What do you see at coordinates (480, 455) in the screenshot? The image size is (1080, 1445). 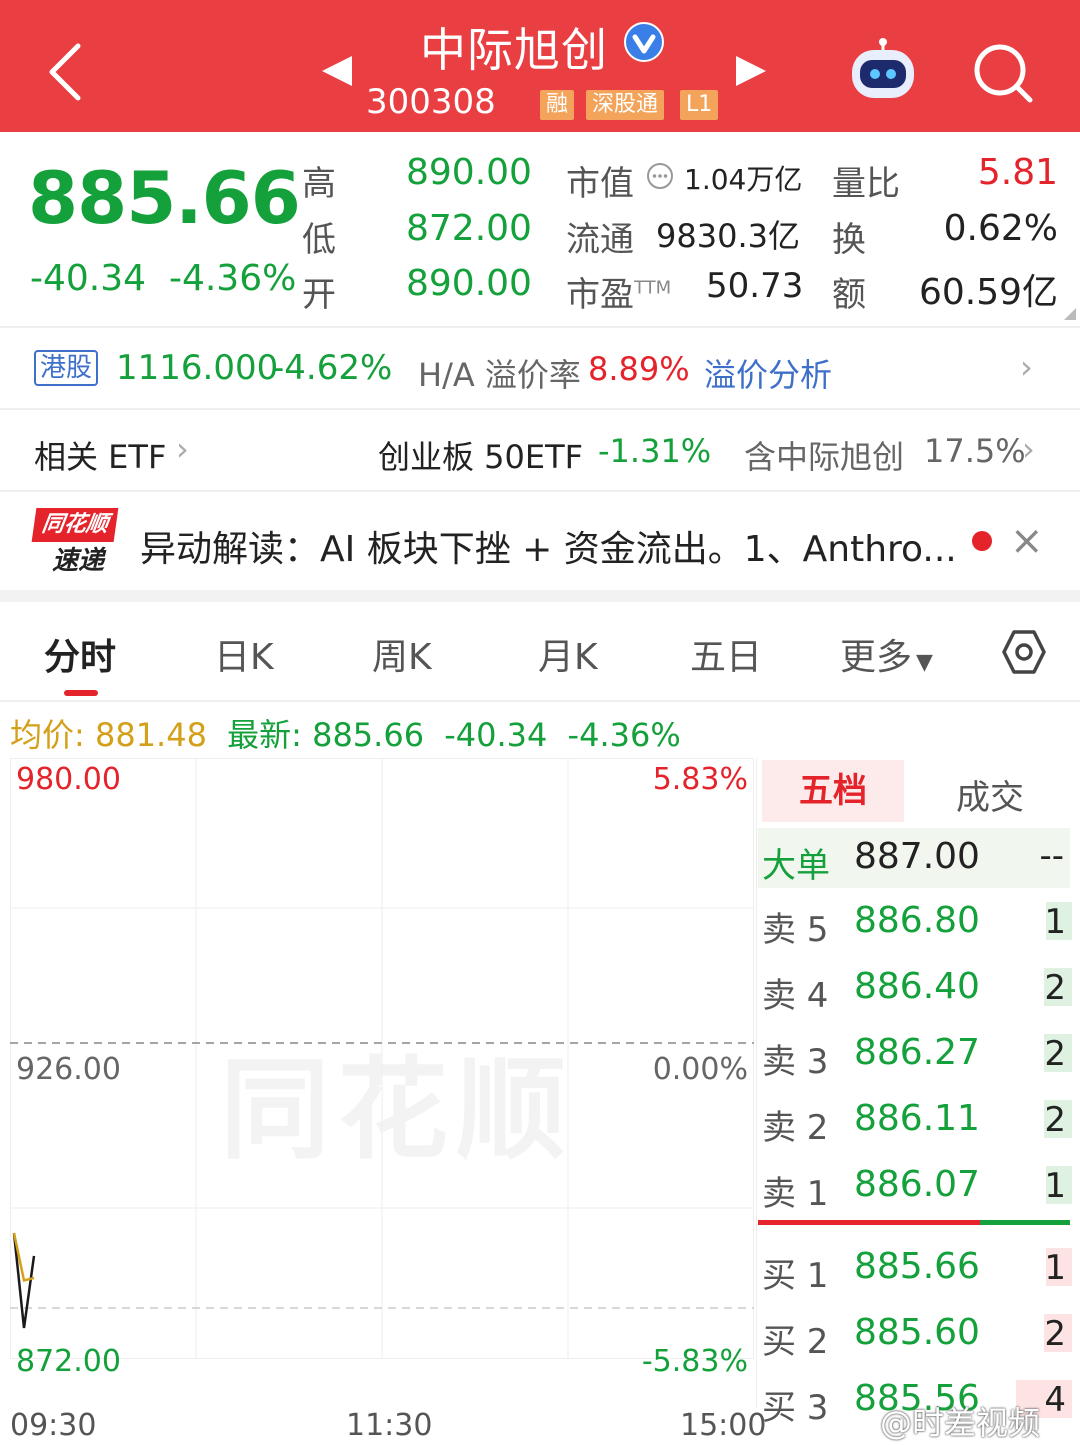 I see `etf-name: 创业板 50ETF` at bounding box center [480, 455].